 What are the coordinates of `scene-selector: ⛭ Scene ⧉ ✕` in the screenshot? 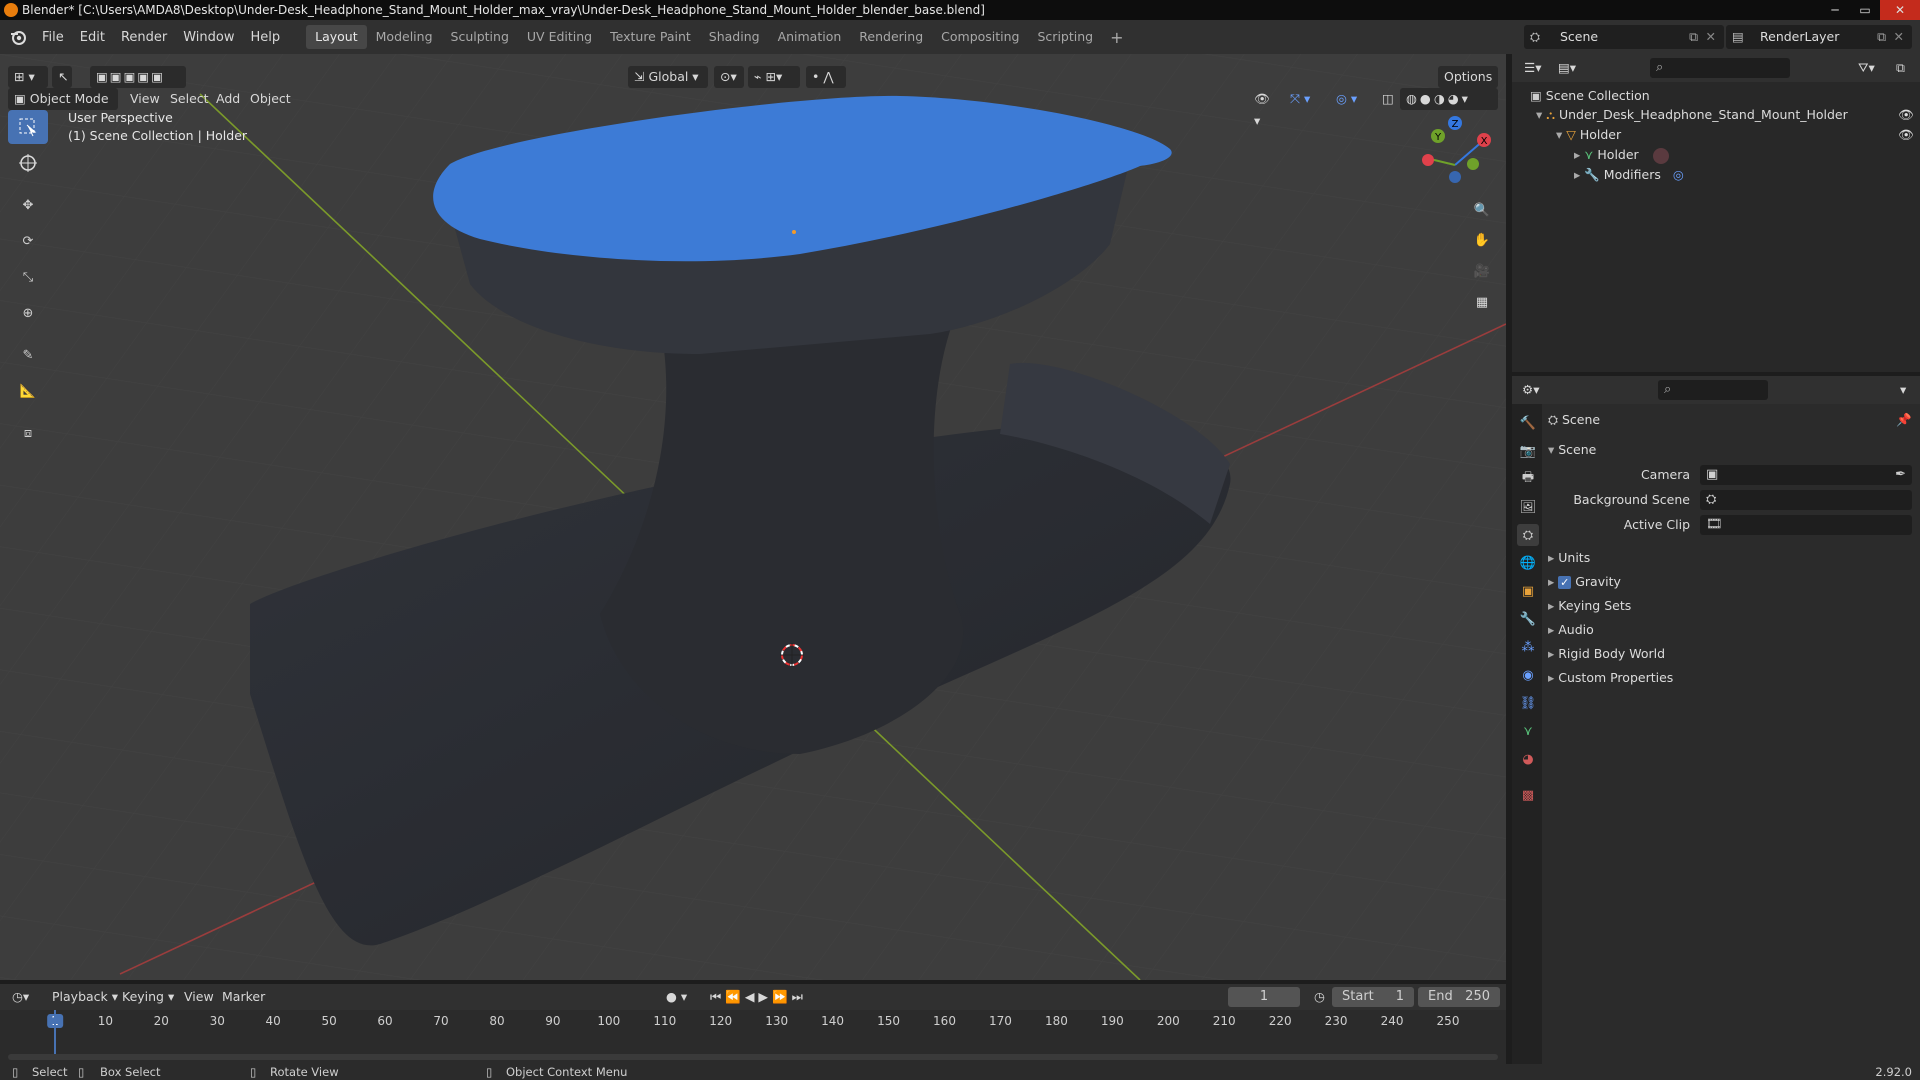 It's located at (1624, 37).